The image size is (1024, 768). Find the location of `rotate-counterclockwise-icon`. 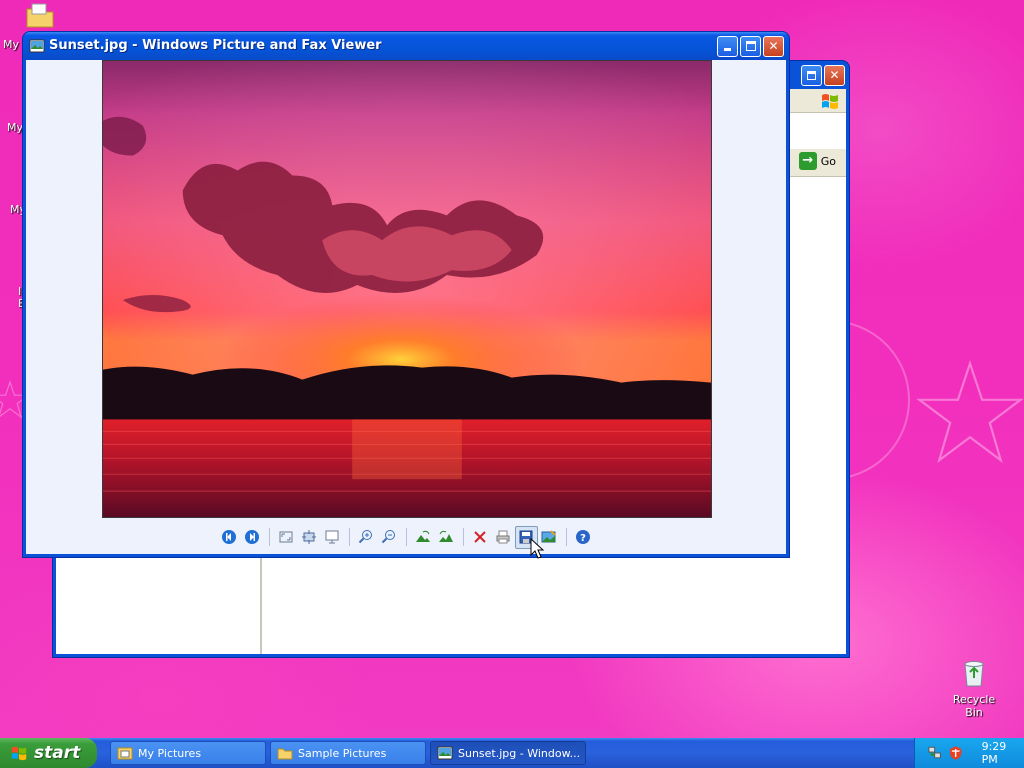

rotate-counterclockwise-icon is located at coordinates (446, 536).